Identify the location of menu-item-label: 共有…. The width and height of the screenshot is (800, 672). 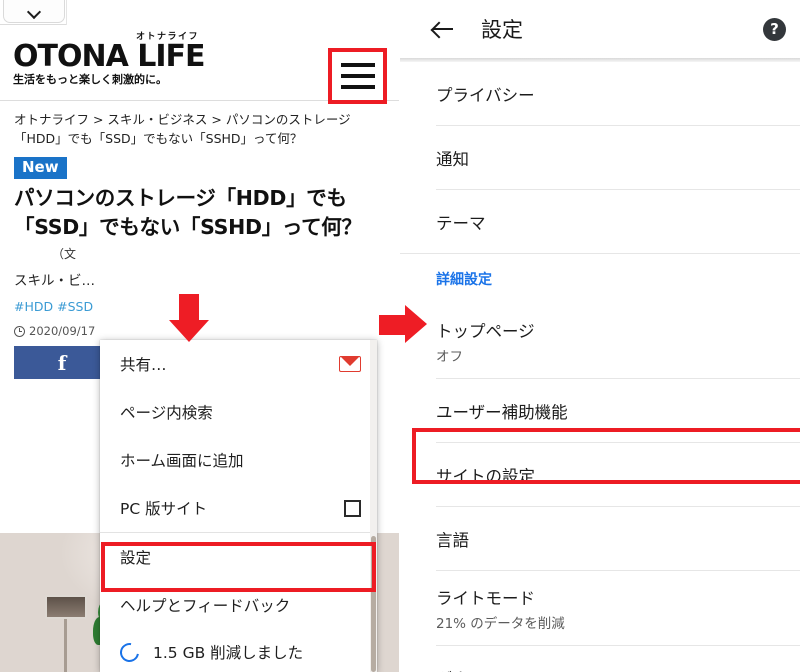
(143, 365).